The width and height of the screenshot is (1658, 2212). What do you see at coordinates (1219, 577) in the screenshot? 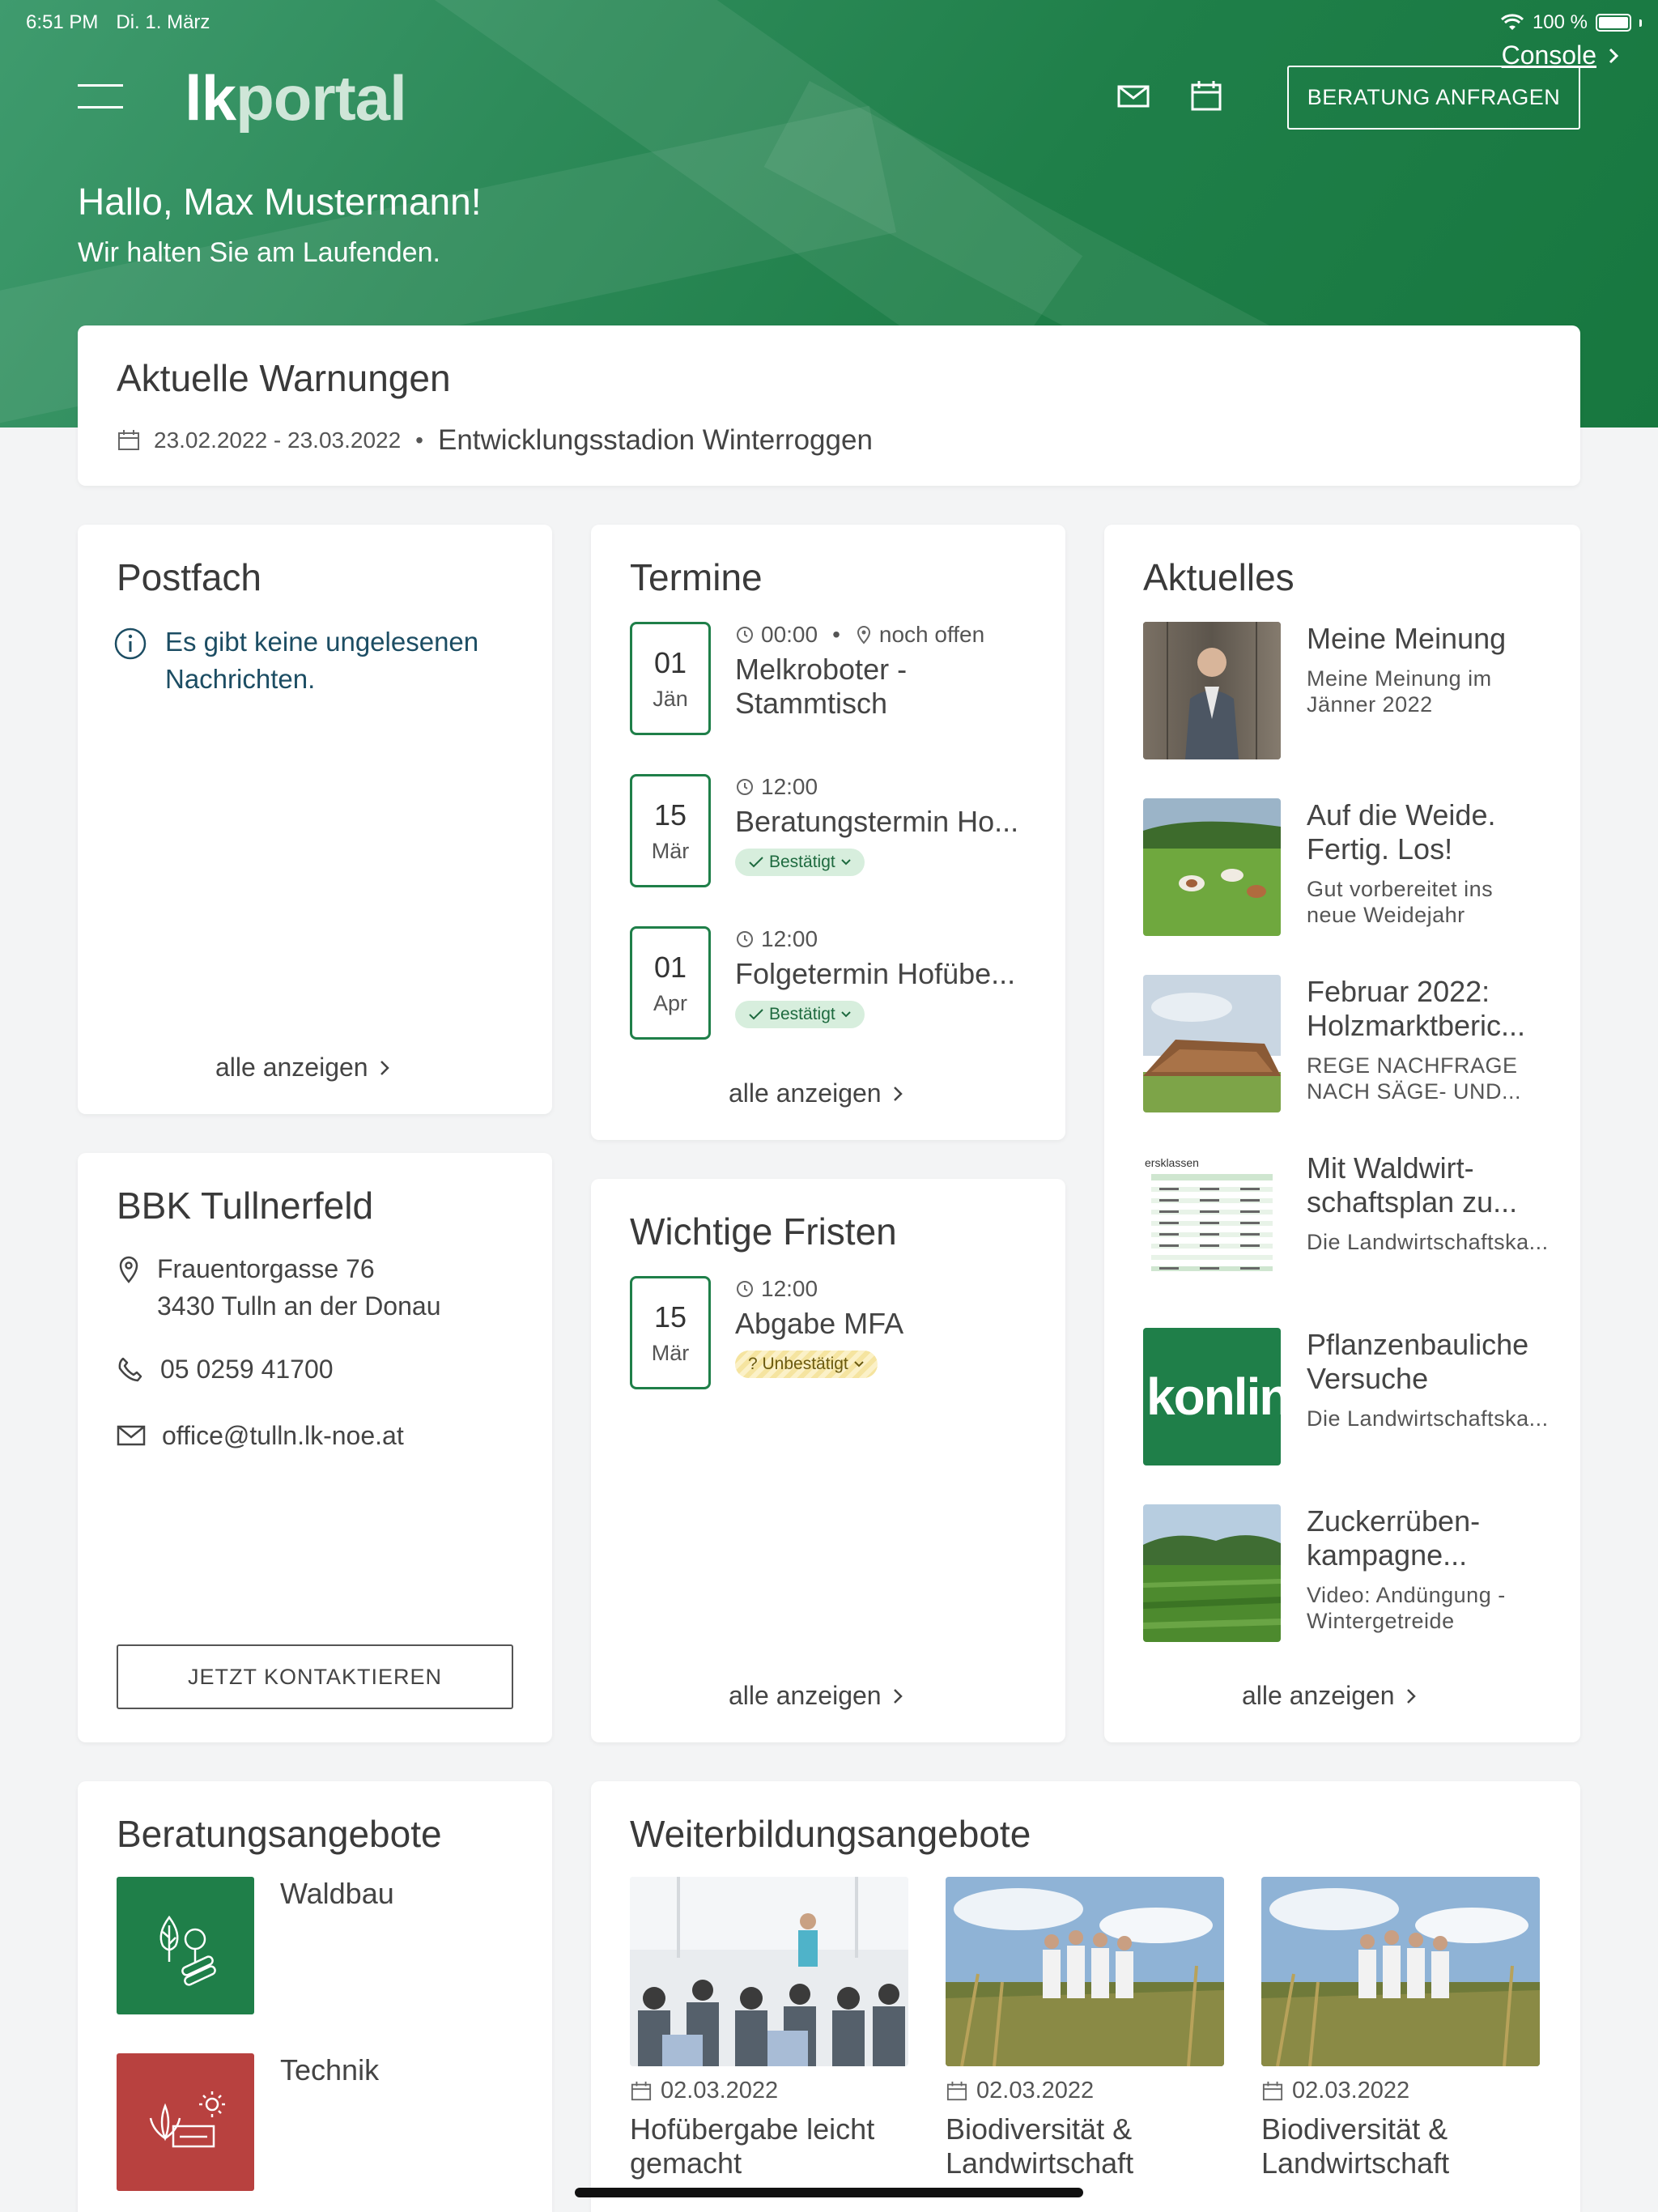
I see `aktuelles-title: Aktuelles` at bounding box center [1219, 577].